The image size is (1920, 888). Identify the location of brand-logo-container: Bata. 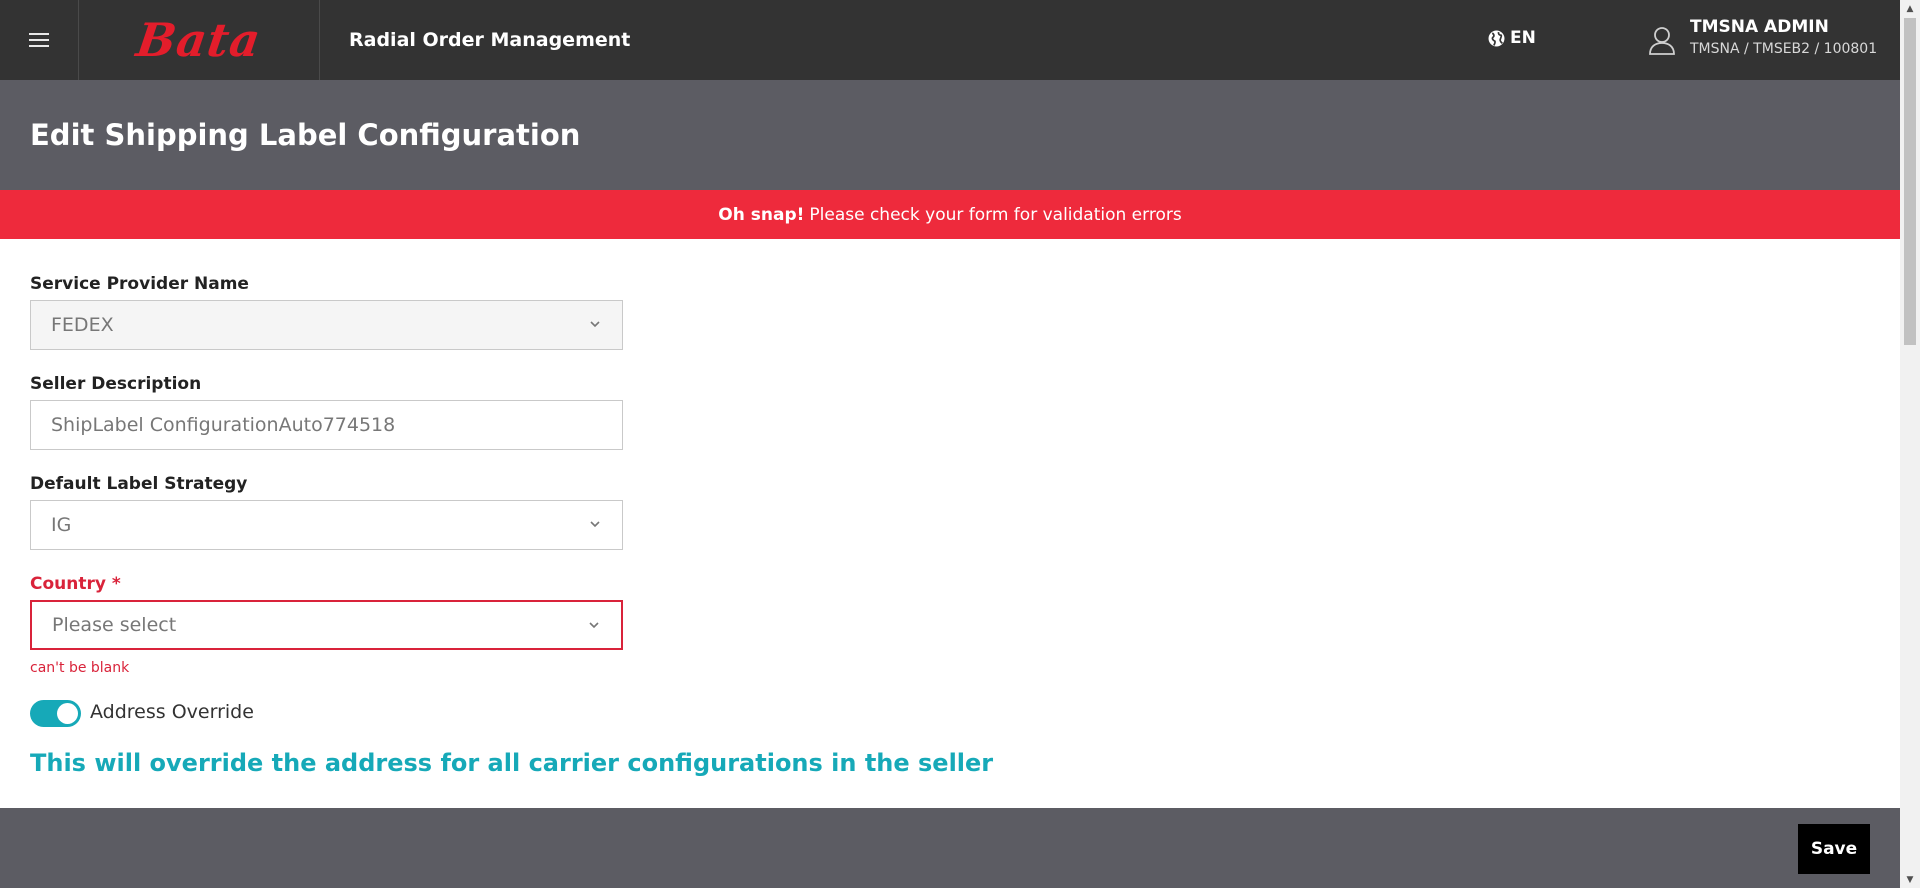
(199, 40).